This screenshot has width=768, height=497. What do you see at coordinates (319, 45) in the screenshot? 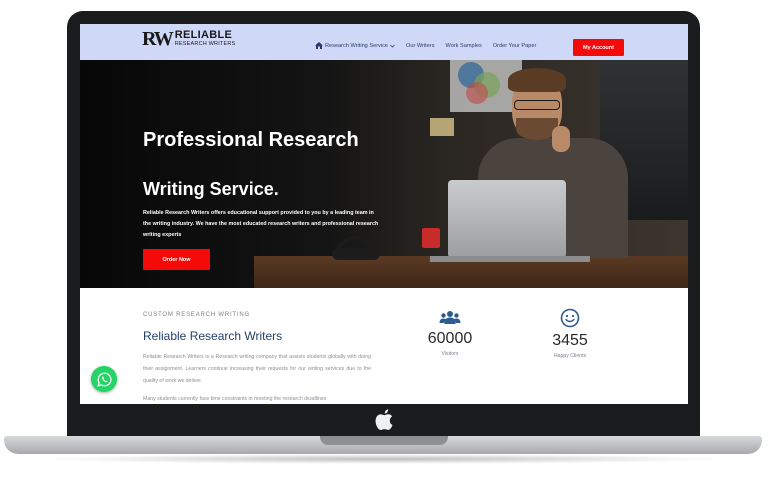
I see `home-icon` at bounding box center [319, 45].